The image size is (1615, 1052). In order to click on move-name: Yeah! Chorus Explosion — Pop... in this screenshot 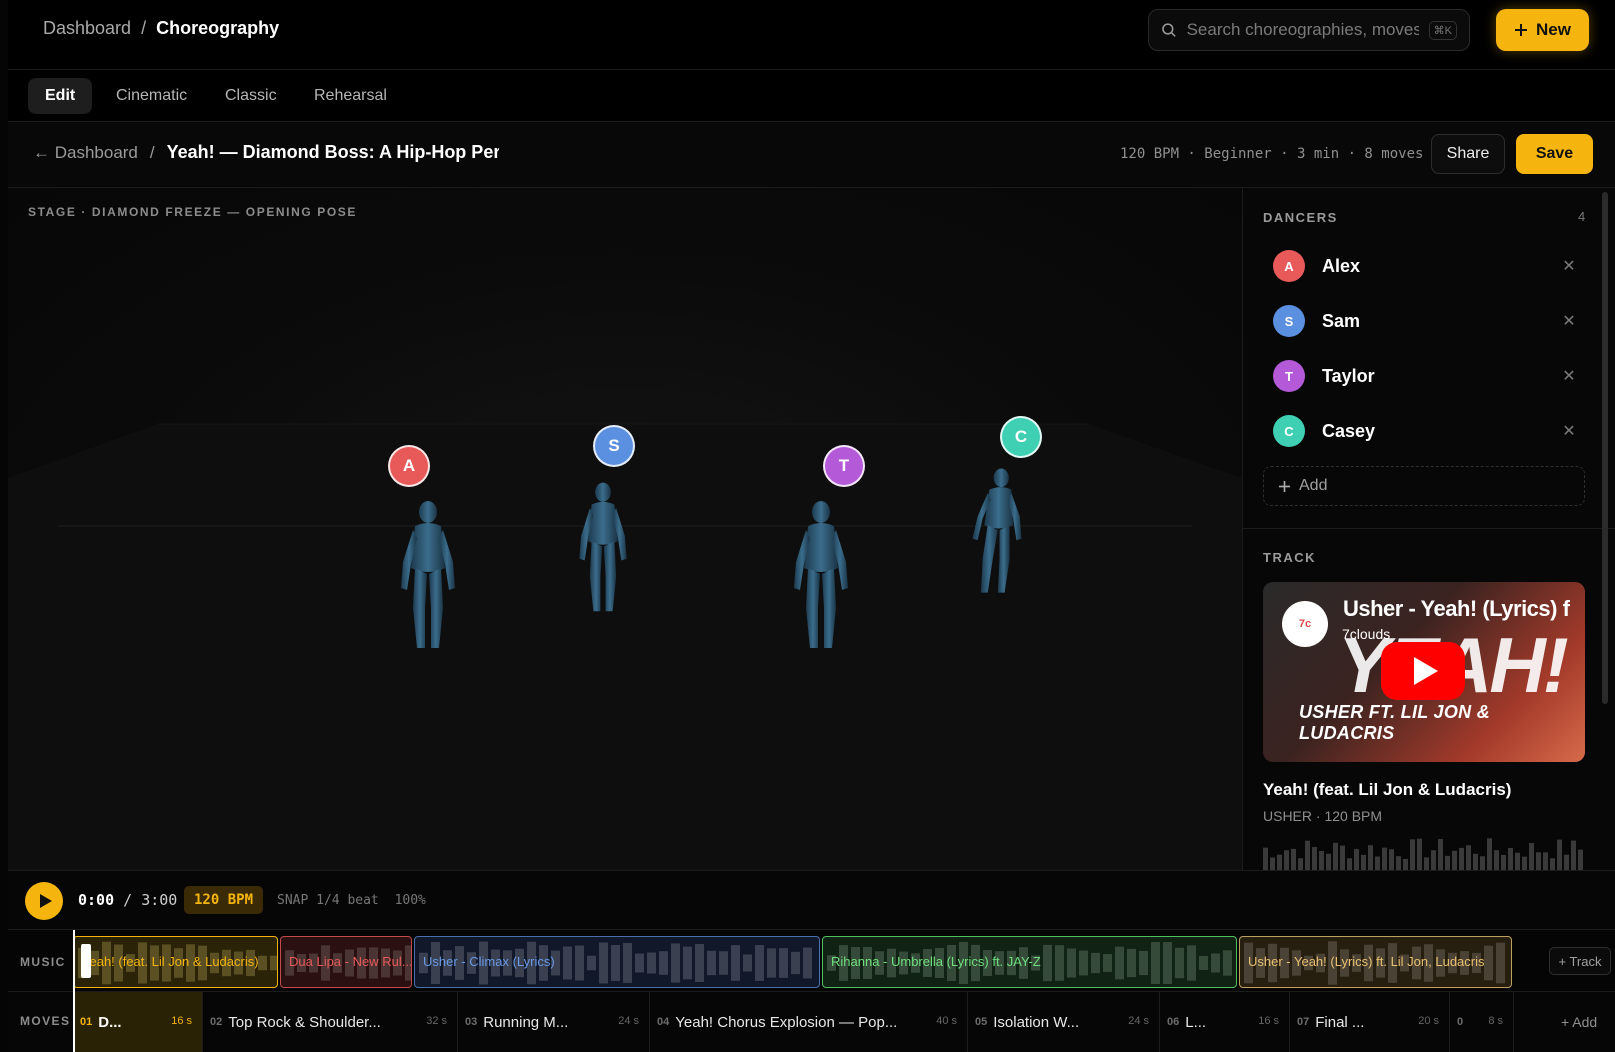, I will do `click(786, 1022)`.